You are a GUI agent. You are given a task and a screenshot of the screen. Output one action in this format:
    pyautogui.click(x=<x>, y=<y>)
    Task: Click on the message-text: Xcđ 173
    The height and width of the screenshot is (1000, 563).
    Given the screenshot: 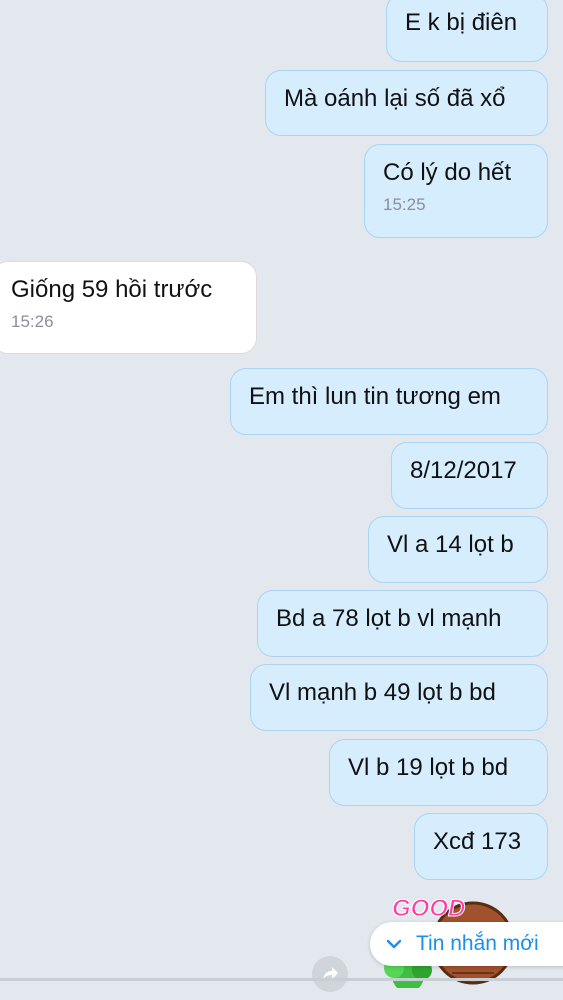 What is the action you would take?
    pyautogui.click(x=477, y=841)
    